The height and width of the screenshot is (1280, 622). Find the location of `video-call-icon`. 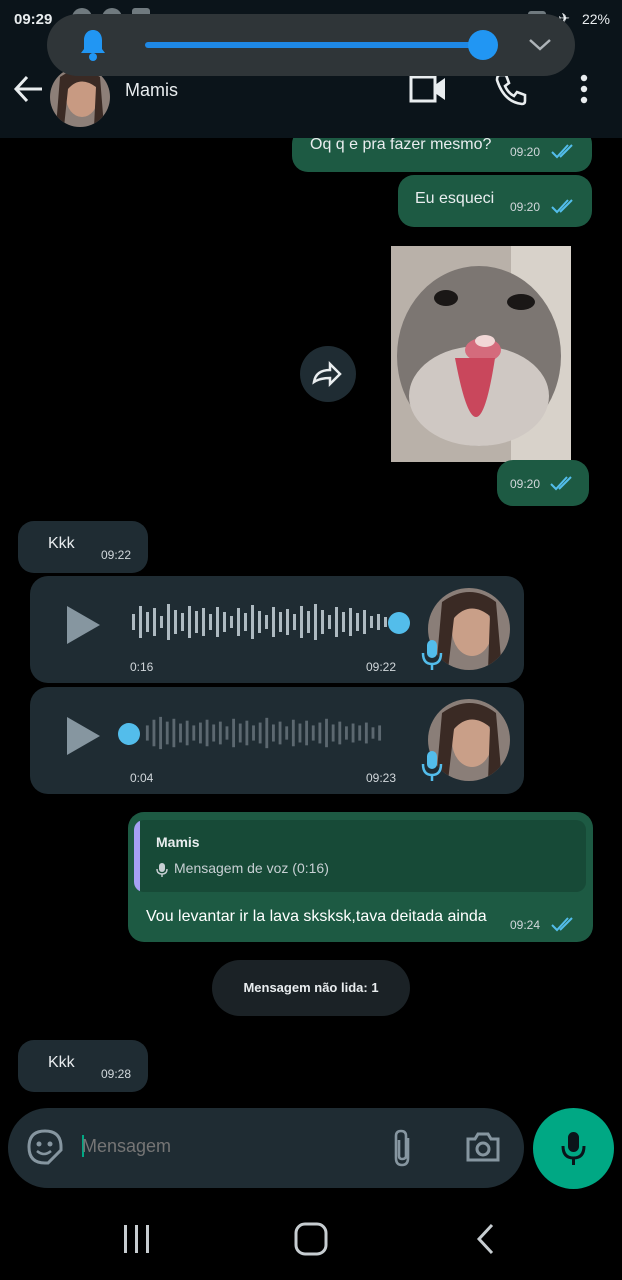

video-call-icon is located at coordinates (428, 89).